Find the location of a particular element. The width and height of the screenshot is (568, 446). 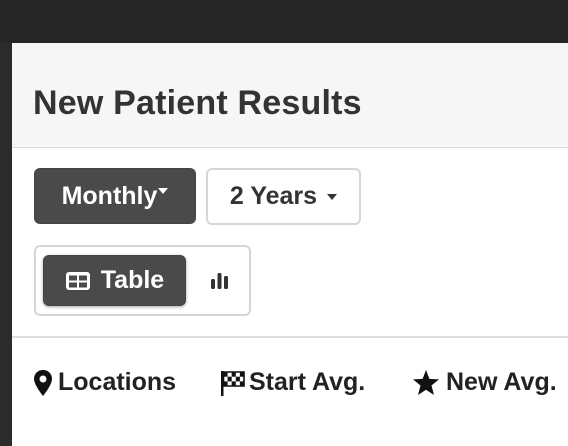

period-dropdown-label: Monthly is located at coordinates (109, 195).